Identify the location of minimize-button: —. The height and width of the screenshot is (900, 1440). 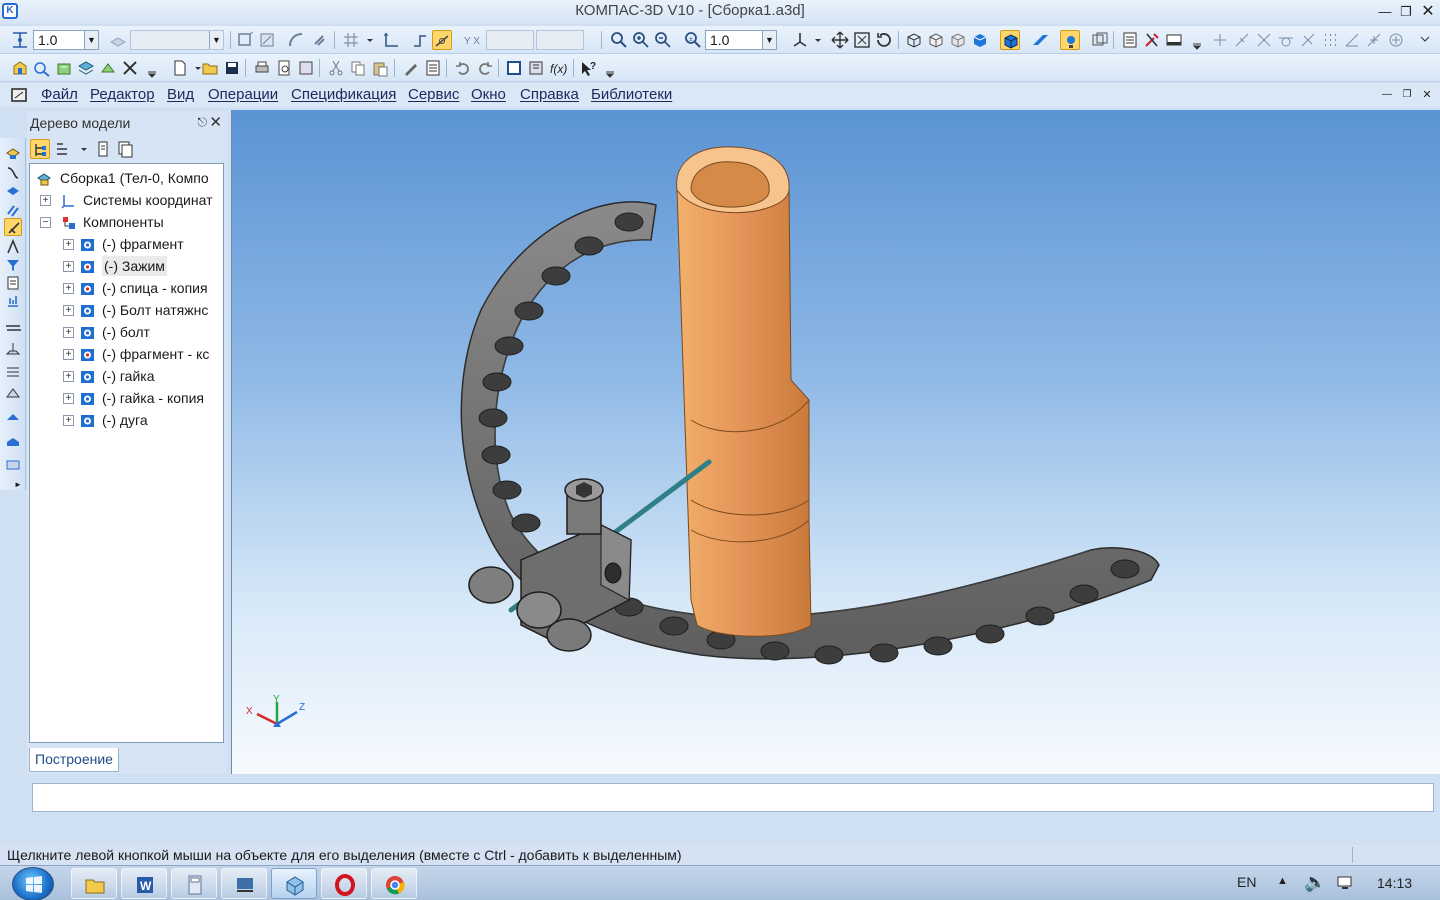
(1385, 12).